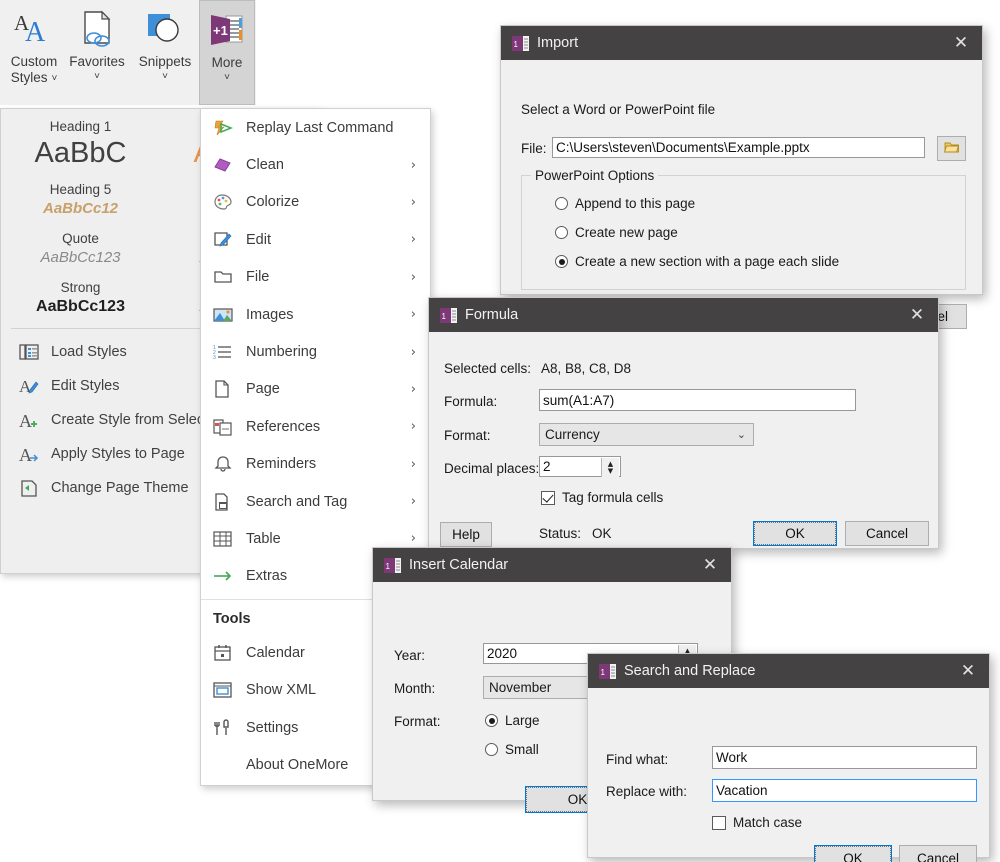 This screenshot has width=1000, height=862. I want to click on onenote-icon: 1, so click(520, 43).